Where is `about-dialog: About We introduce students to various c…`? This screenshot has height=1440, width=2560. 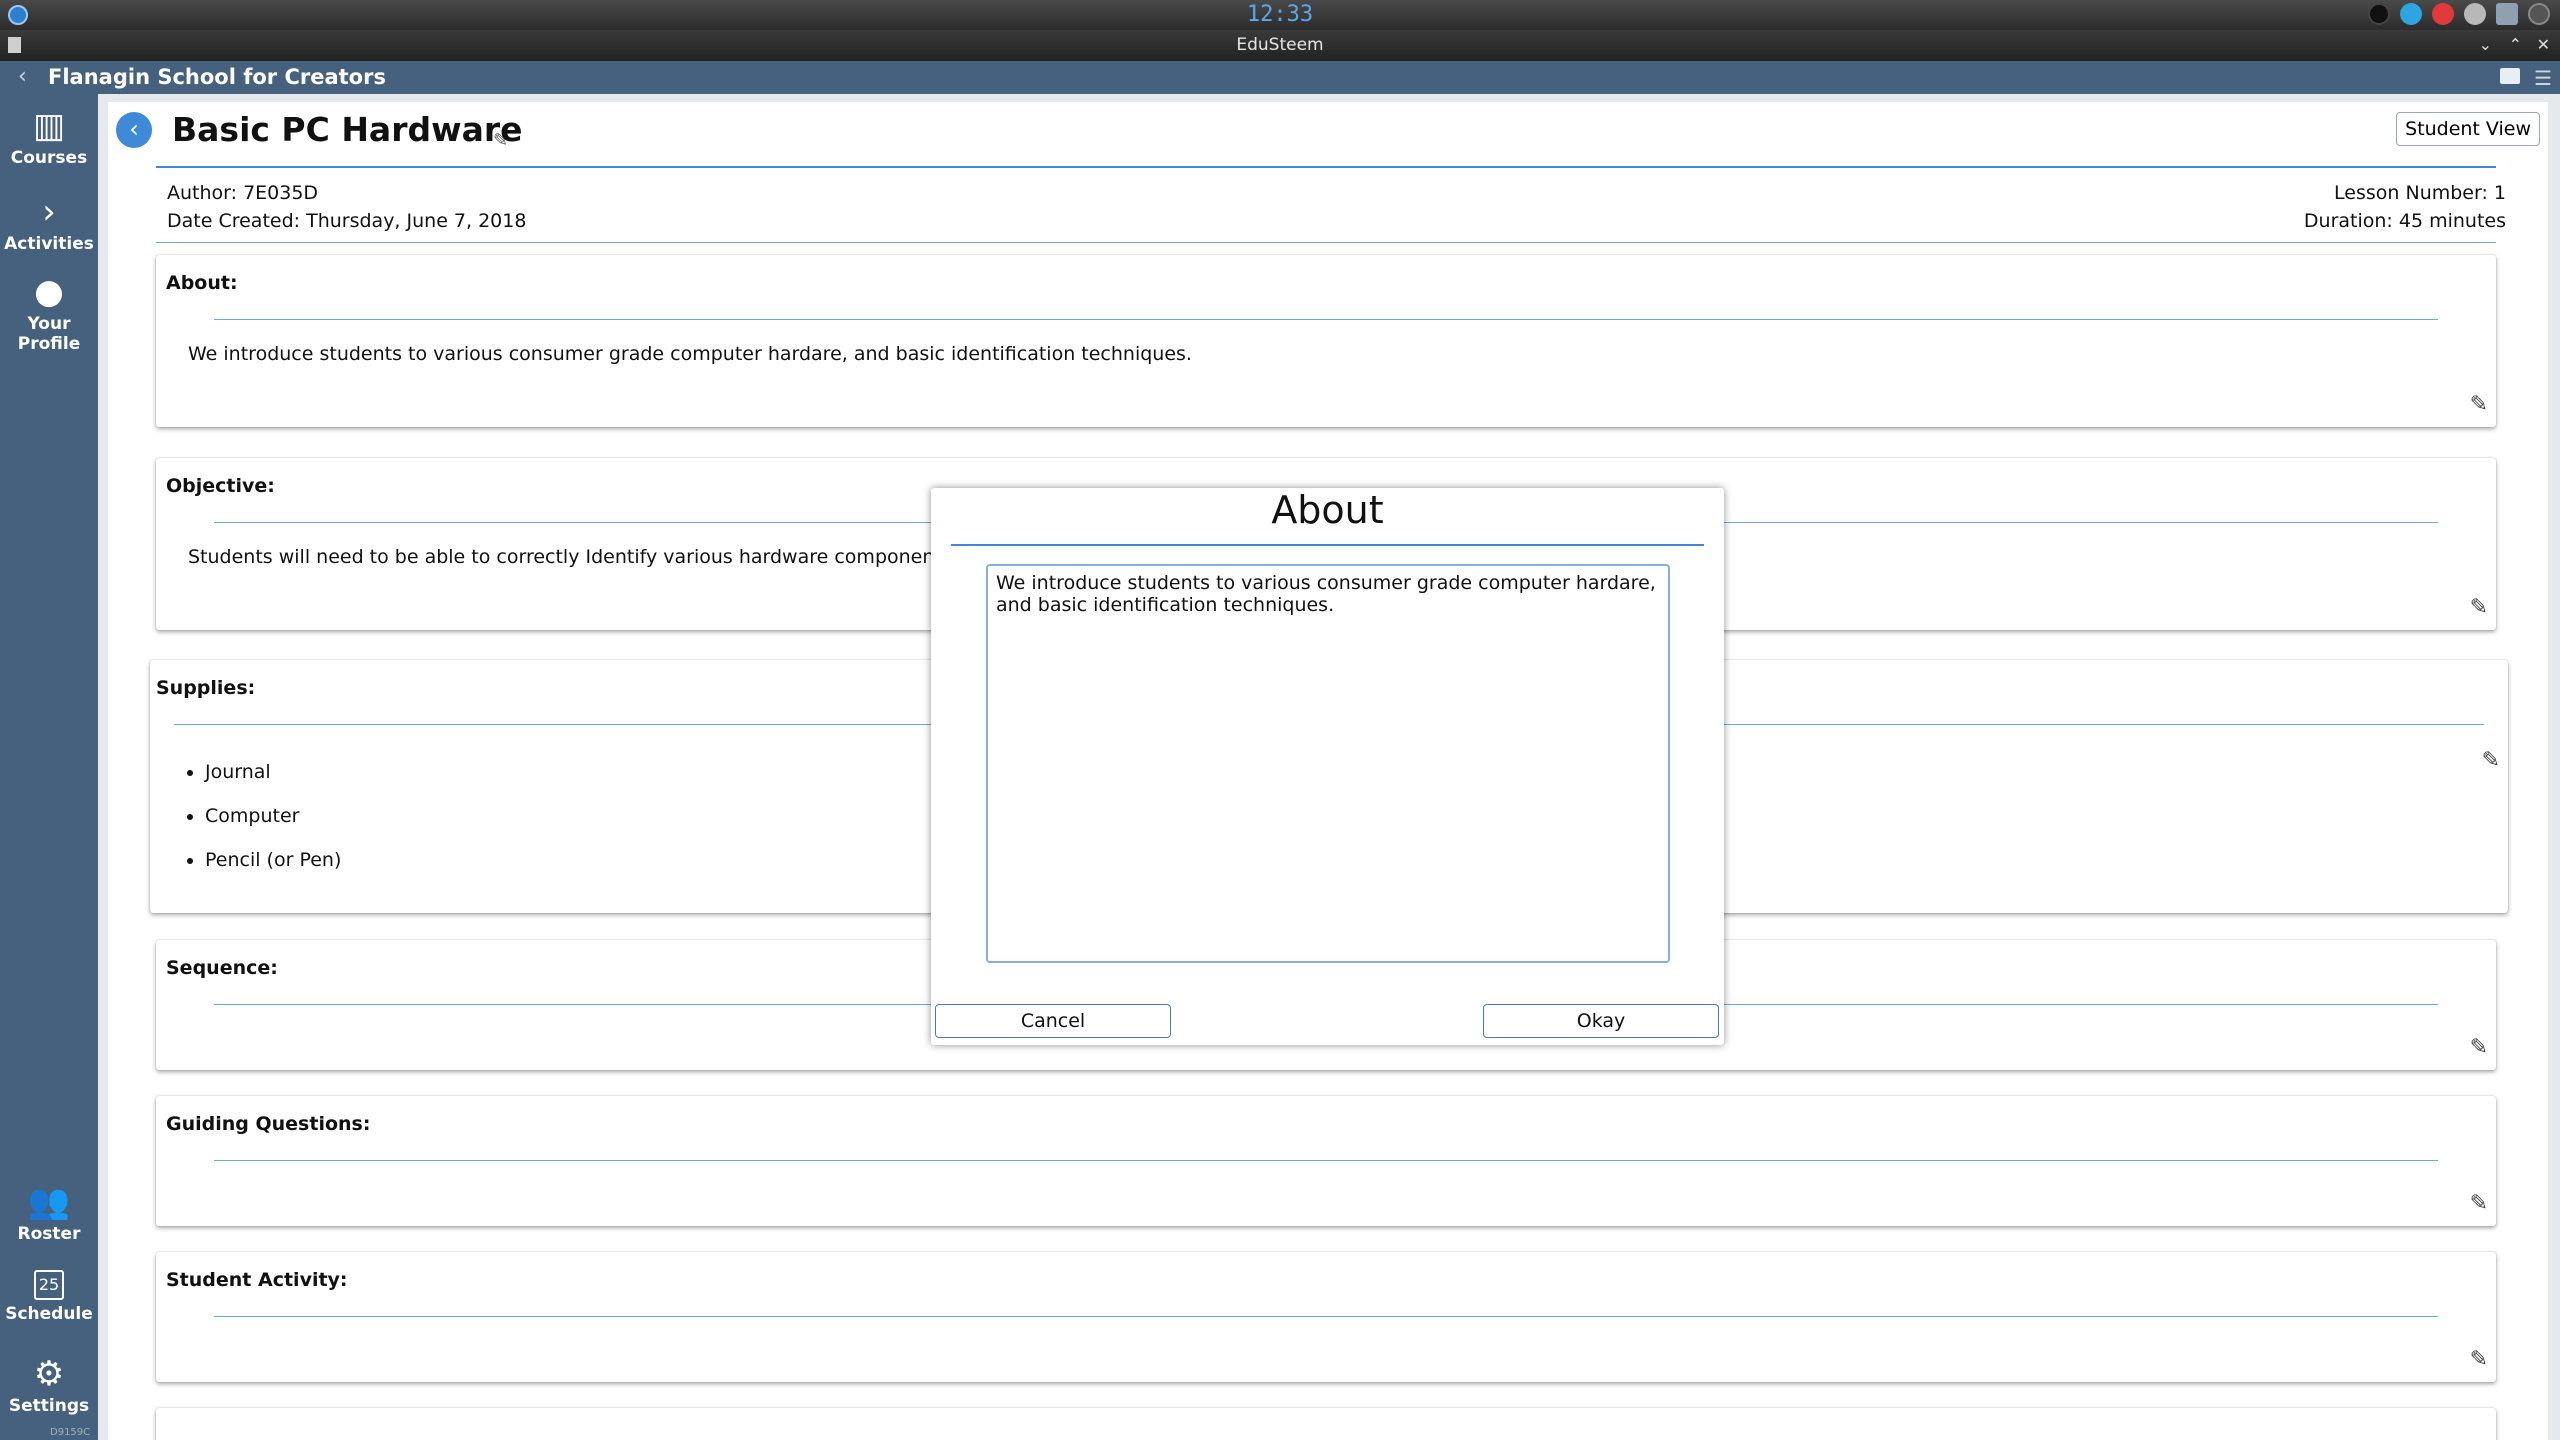
about-dialog: About We introduce students to various c… is located at coordinates (1327, 766).